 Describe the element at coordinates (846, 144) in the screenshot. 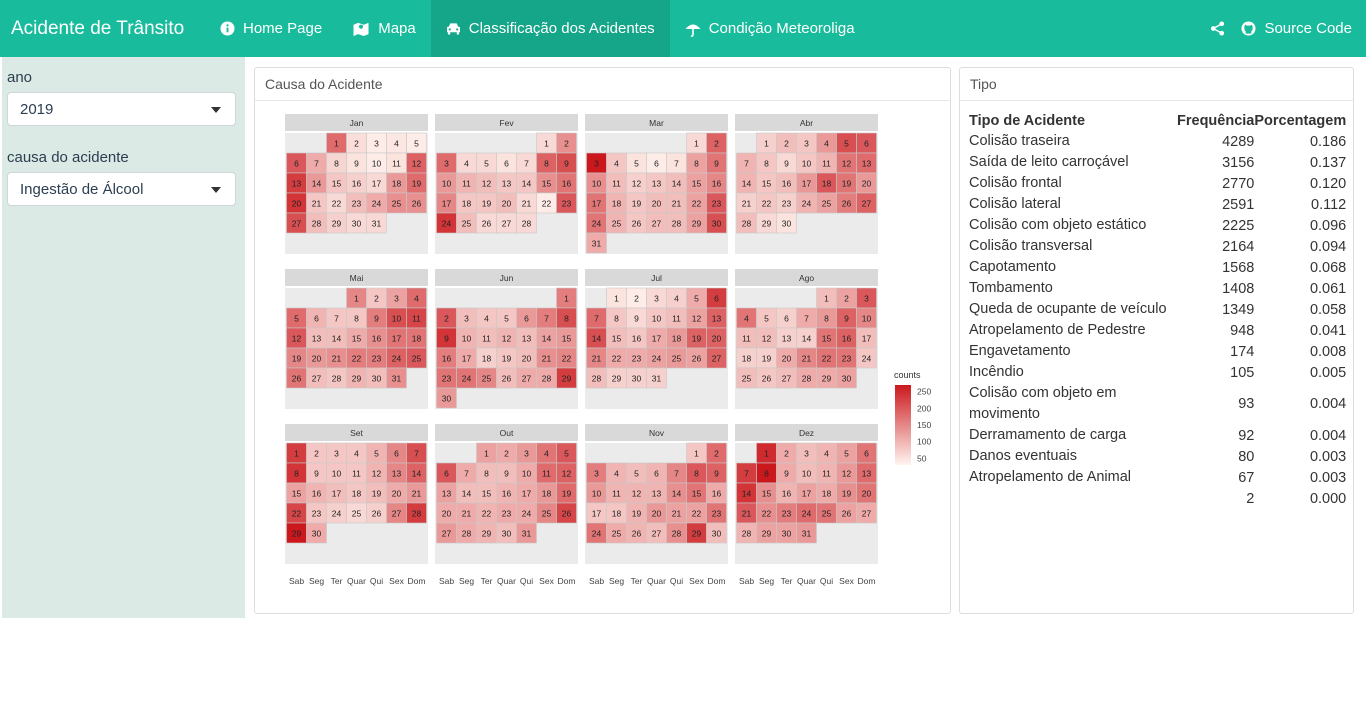

I see `day-number: 5` at that location.